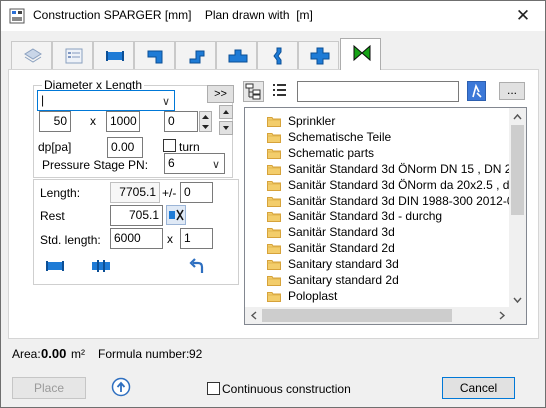  Describe the element at coordinates (170, 239) in the screenshot. I see `std-times-sign: x` at that location.